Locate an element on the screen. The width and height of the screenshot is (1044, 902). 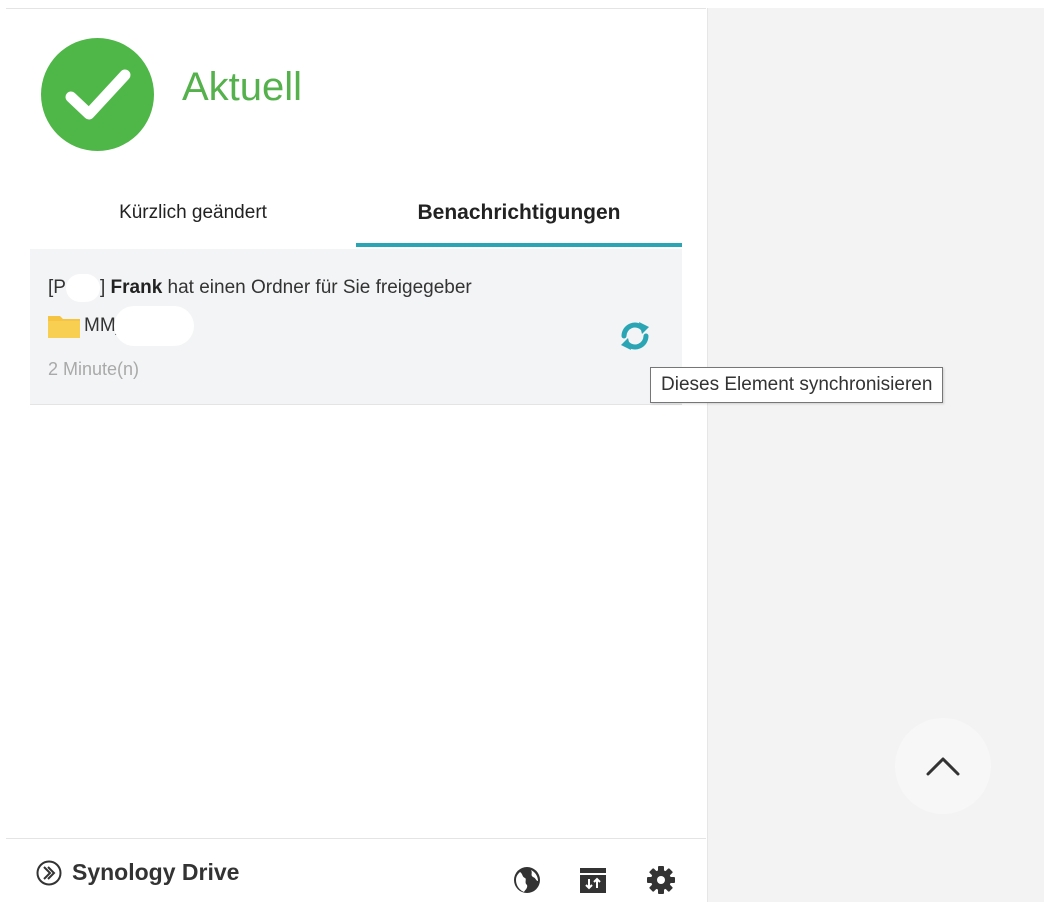
brand: Synology Drive is located at coordinates (137, 872).